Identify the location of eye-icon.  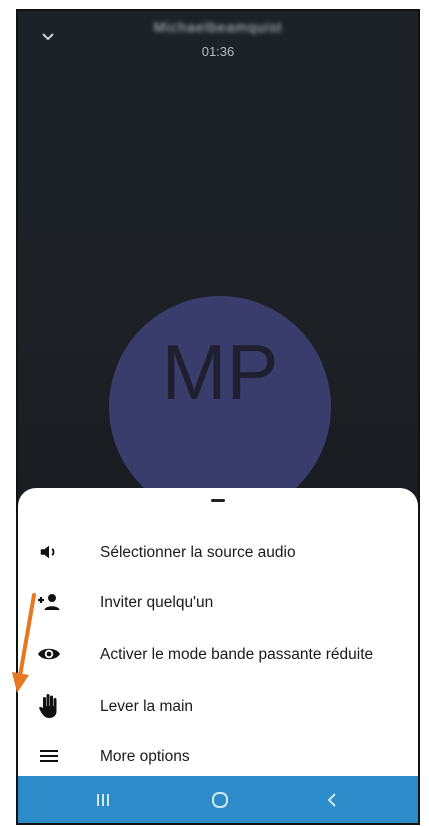
(49, 654).